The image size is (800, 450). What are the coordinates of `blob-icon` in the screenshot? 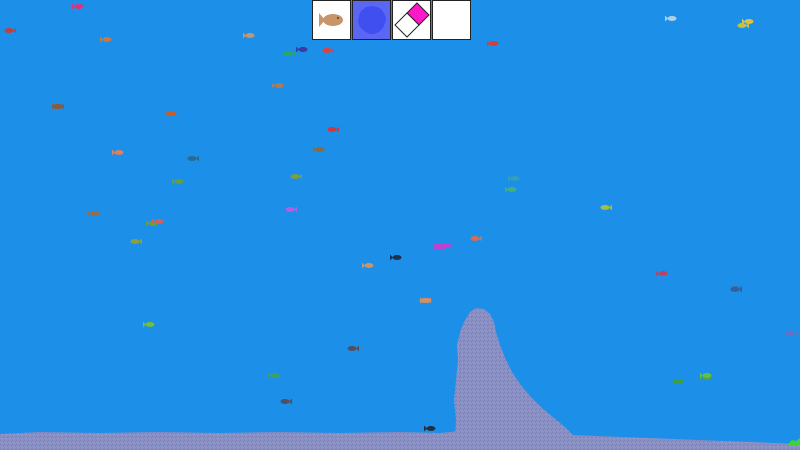 It's located at (372, 20).